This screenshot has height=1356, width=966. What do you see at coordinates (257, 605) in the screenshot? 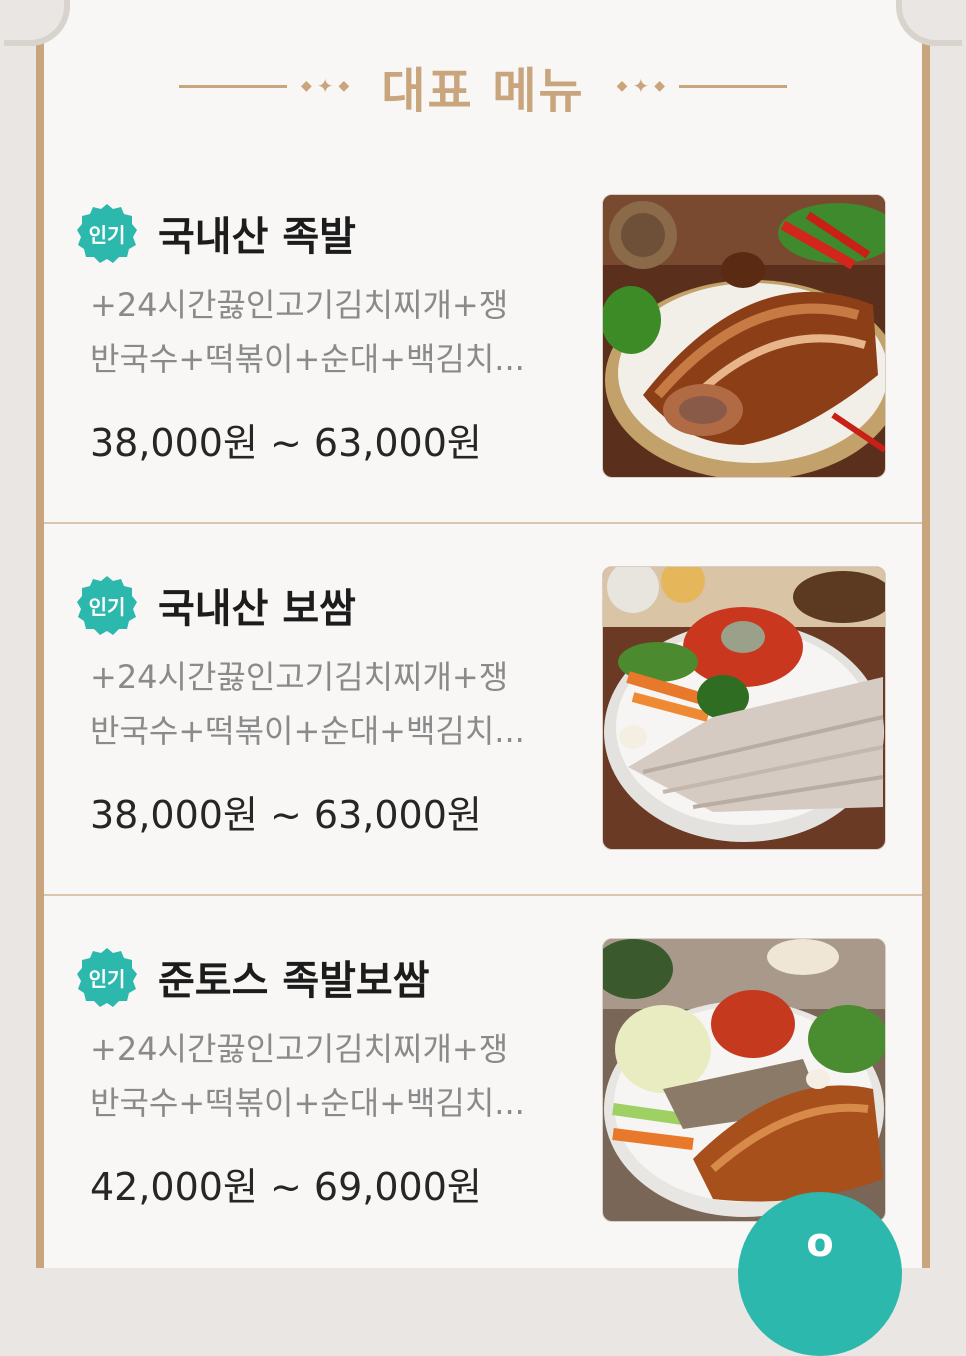
I see `menu-item-name: 국내산 보쌈` at bounding box center [257, 605].